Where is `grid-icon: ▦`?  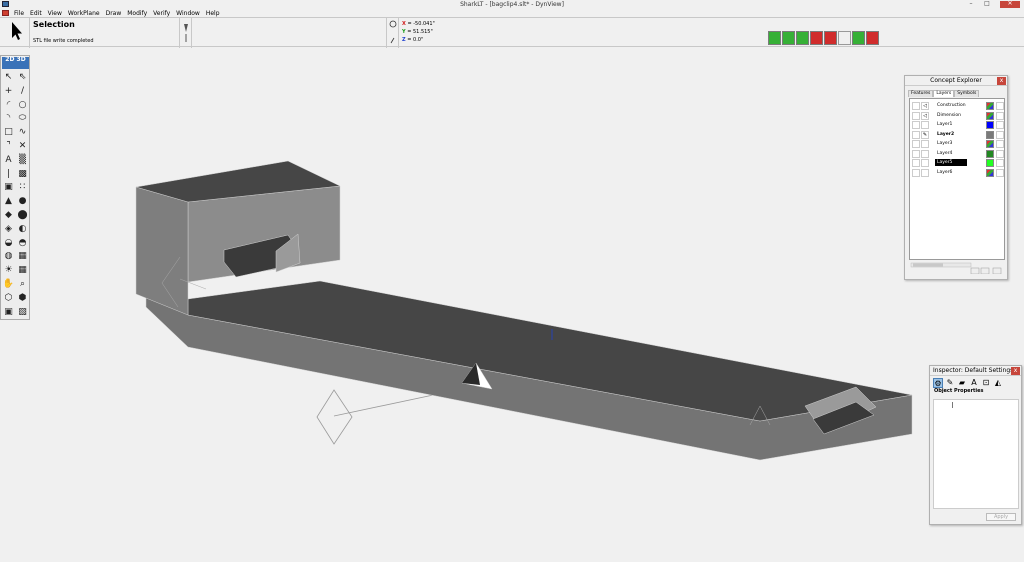
grid-icon: ▦ is located at coordinates (22, 270).